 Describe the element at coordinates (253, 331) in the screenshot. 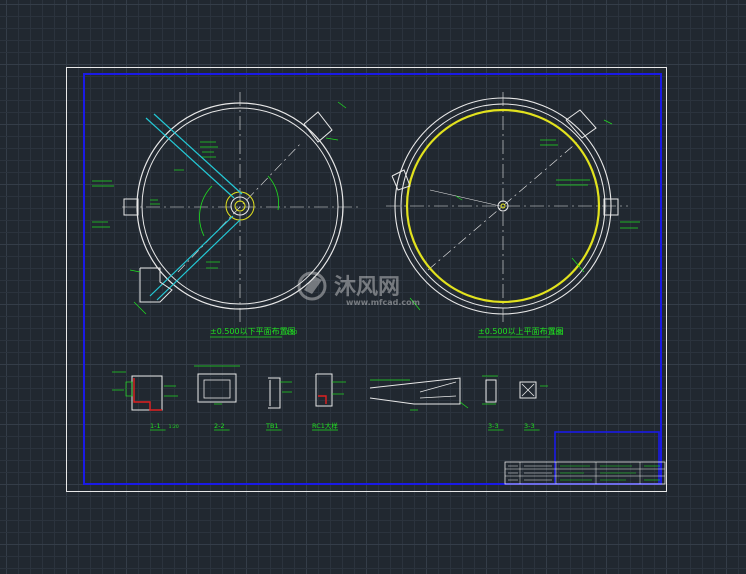

I see `left-plan-title: ±0.500以下平面布置图` at that location.